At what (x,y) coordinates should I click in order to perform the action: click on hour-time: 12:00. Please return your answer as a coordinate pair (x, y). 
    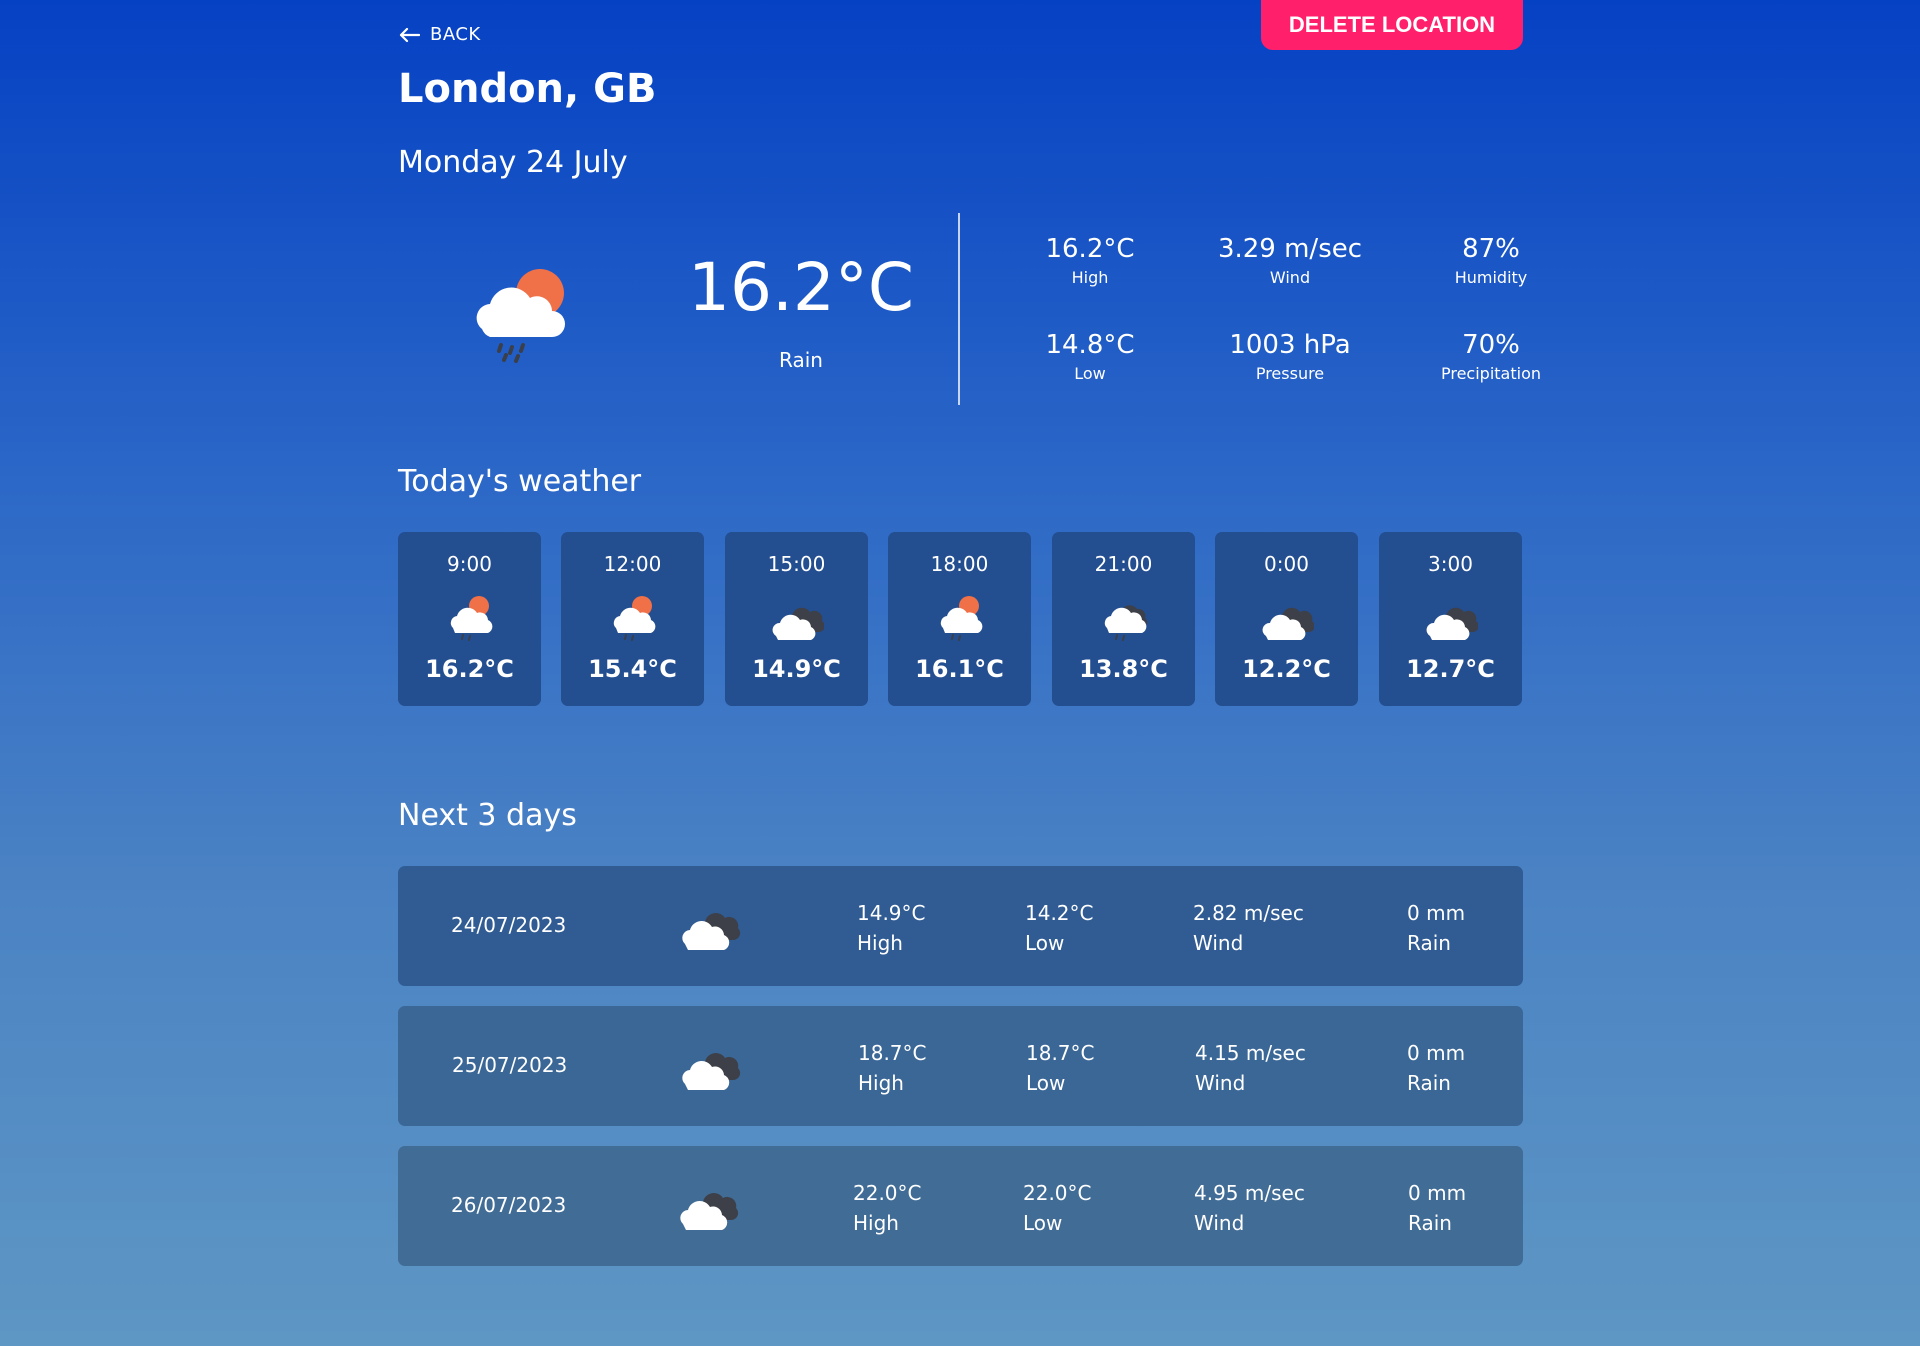
    Looking at the image, I should click on (632, 564).